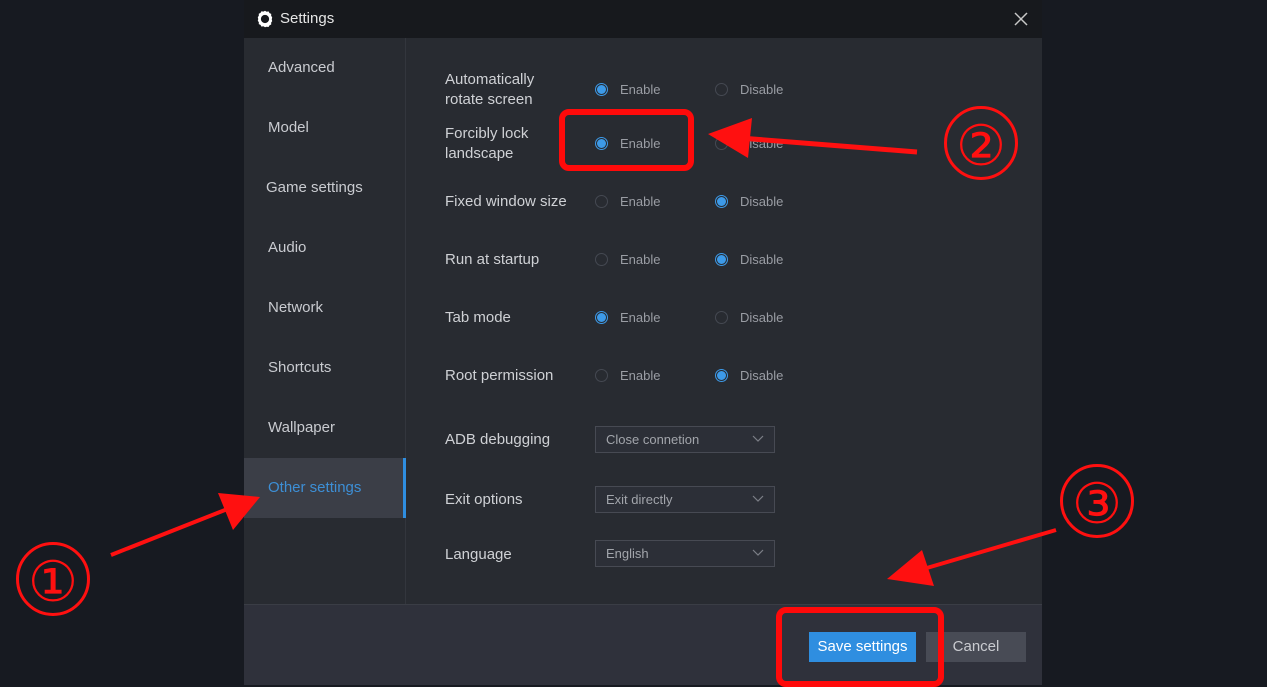 Image resolution: width=1267 pixels, height=687 pixels. I want to click on setting-label-language: Language, so click(478, 554).